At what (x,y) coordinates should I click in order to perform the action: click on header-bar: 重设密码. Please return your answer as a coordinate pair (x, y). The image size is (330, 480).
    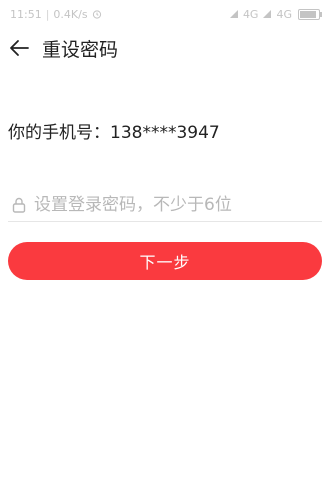
    Looking at the image, I should click on (165, 48).